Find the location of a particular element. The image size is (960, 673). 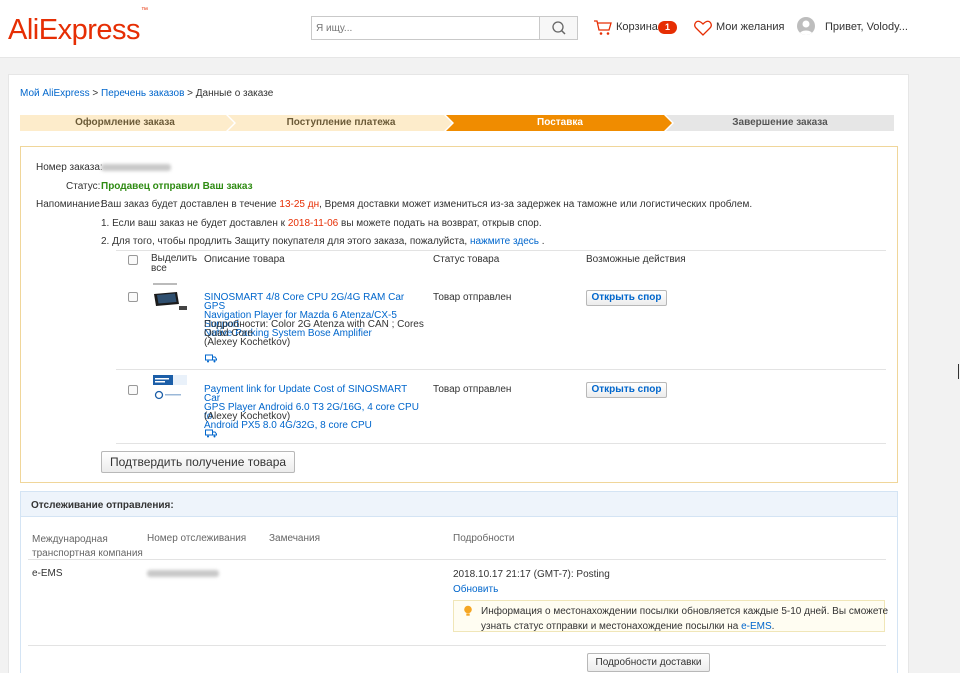

search-icon is located at coordinates (559, 28).